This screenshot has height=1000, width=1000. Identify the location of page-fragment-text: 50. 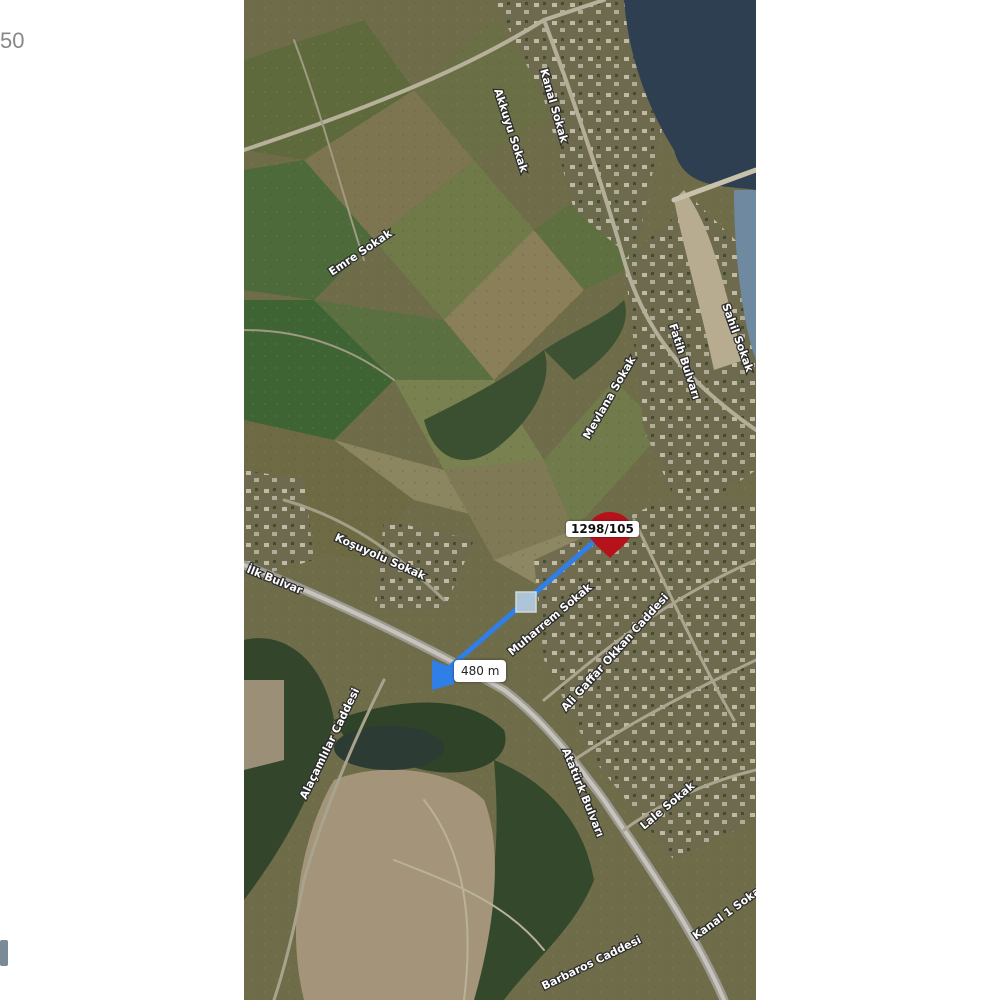
(12, 40).